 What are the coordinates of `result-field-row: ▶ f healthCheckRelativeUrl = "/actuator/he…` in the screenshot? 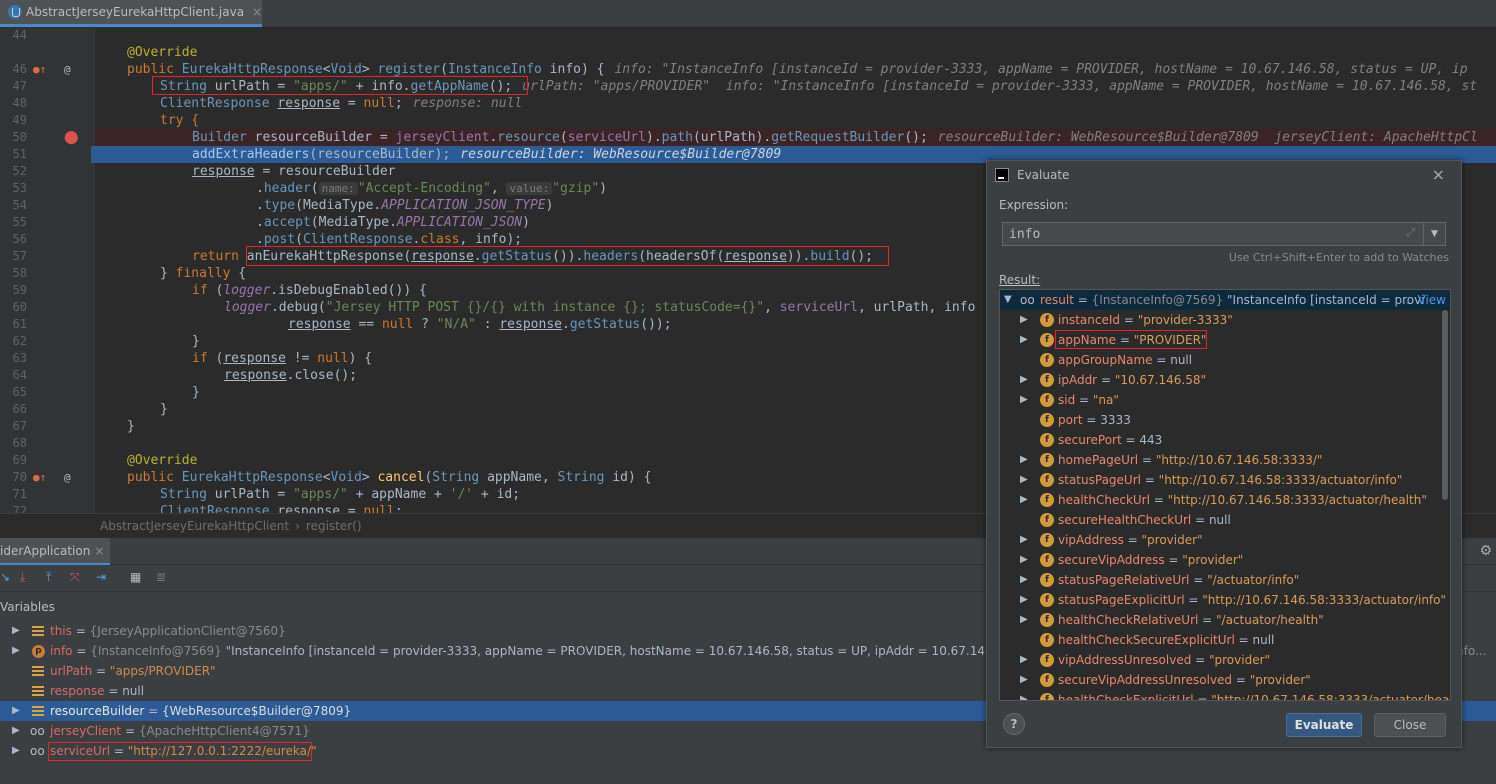 It's located at (1225, 620).